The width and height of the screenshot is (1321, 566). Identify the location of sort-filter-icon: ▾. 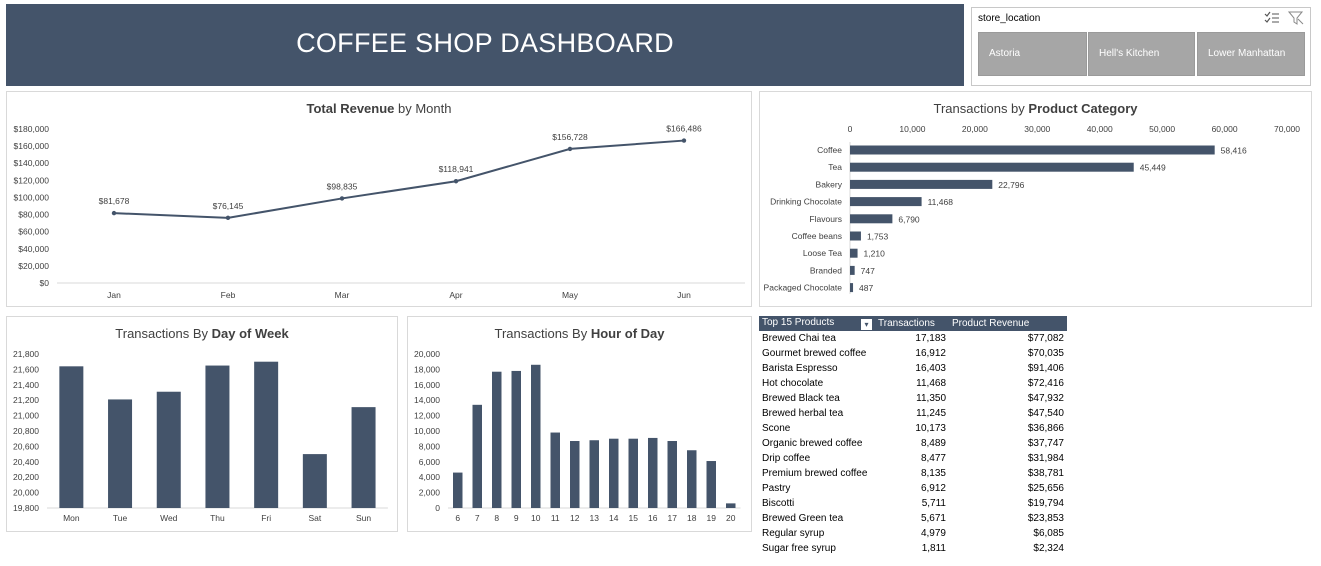
(866, 324).